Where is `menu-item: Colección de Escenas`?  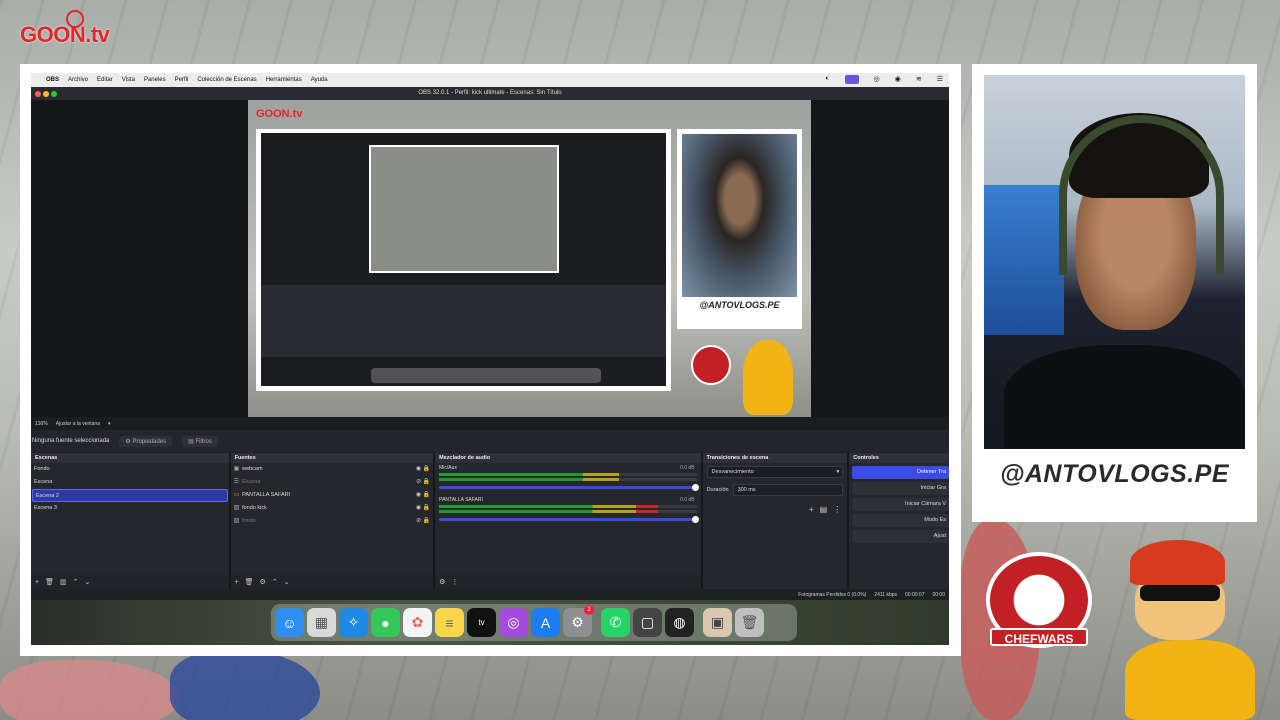 menu-item: Colección de Escenas is located at coordinates (226, 80).